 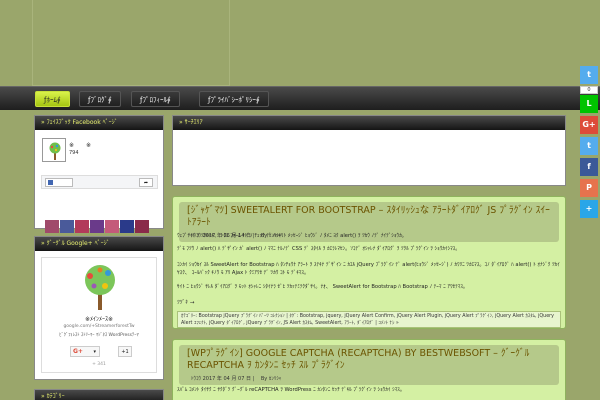 I want to click on facebook-like-button, so click(x=59, y=182).